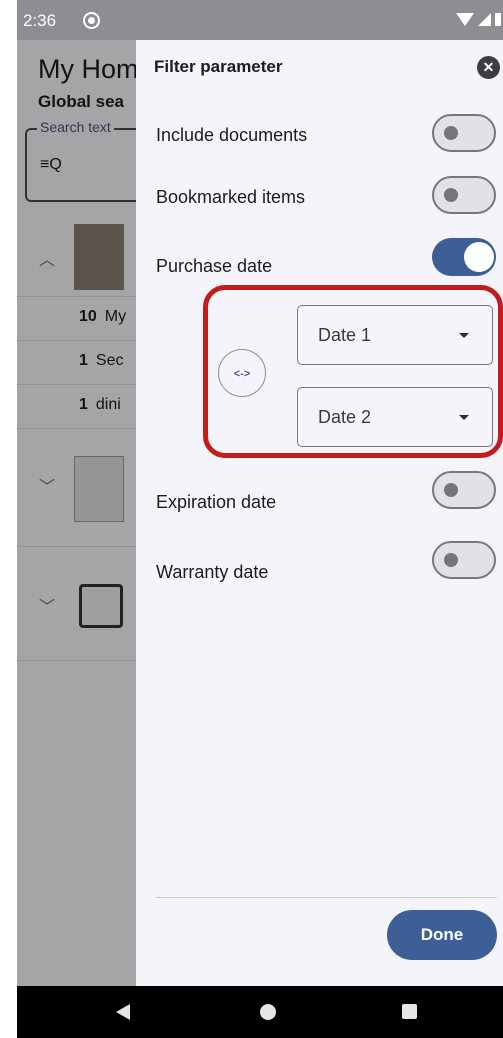 This screenshot has width=503, height=1038. What do you see at coordinates (231, 197) in the screenshot?
I see `bookmarked-items-label: Bookmarked items` at bounding box center [231, 197].